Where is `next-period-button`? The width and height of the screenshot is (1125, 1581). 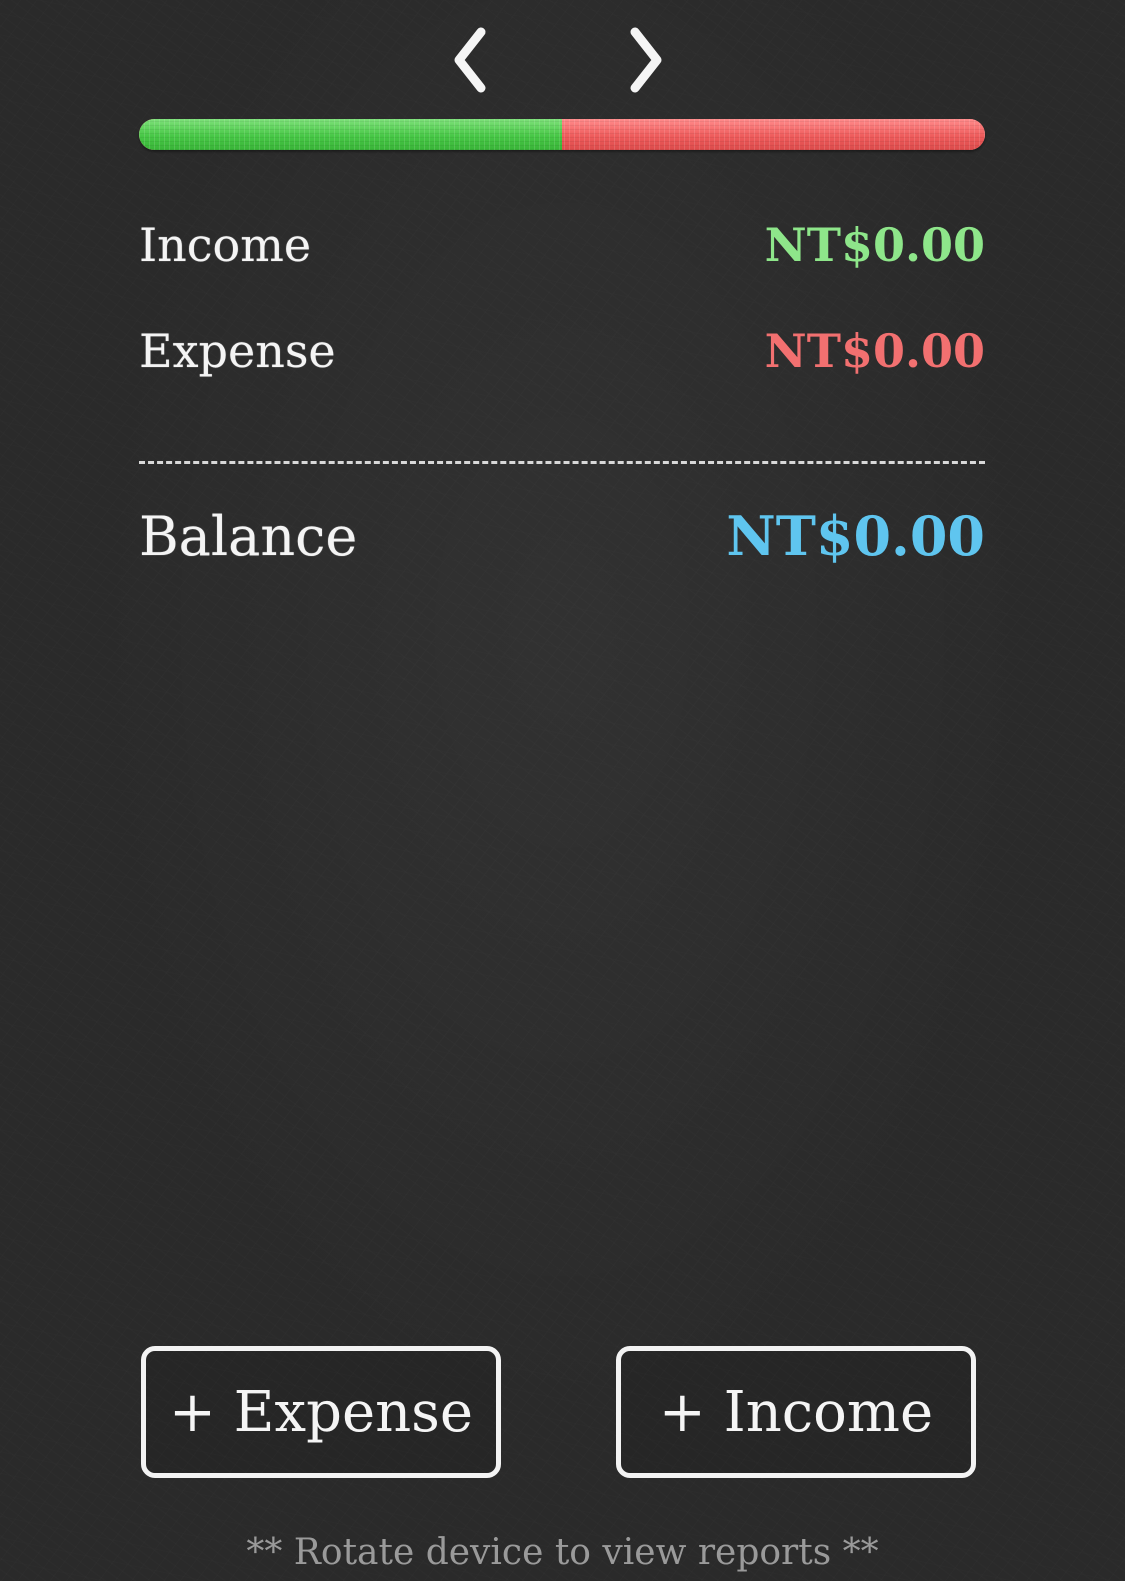
next-period-button is located at coordinates (647, 61).